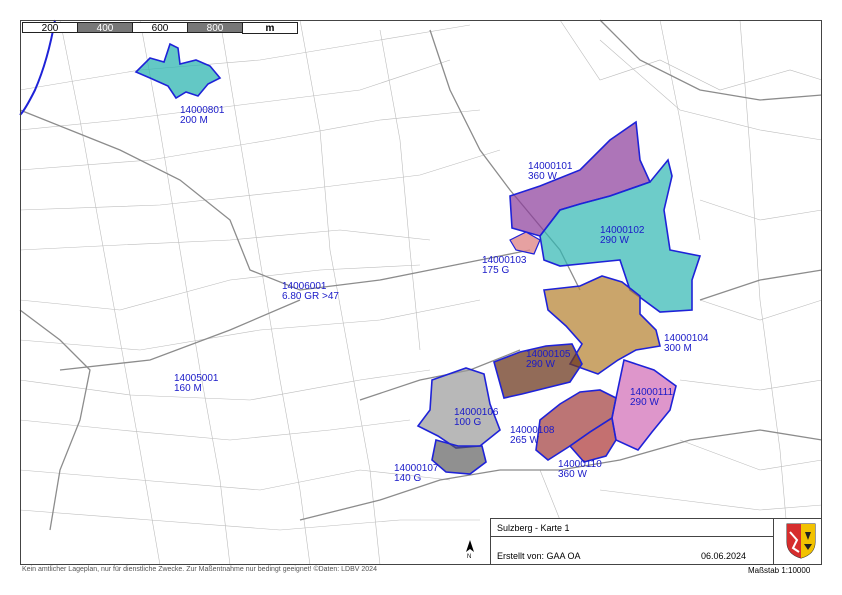 The image size is (842, 595). Describe the element at coordinates (470, 549) in the screenshot. I see `north-arrow-icon: N` at that location.